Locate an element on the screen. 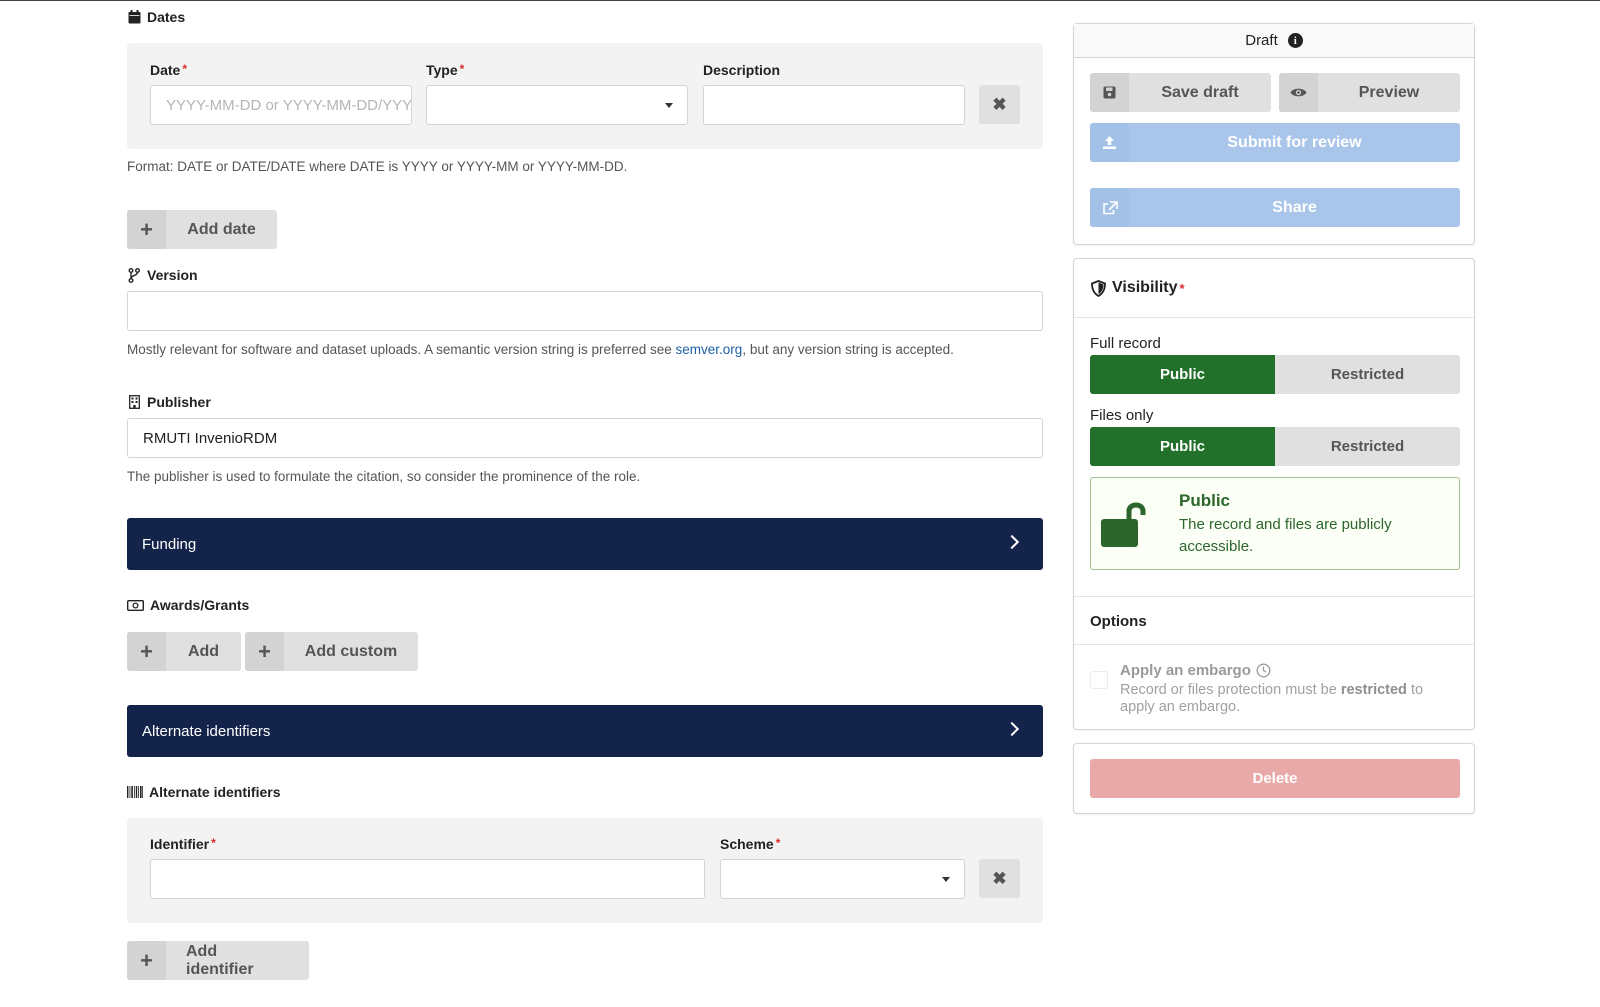 The image size is (1600, 1007). clock-icon is located at coordinates (1263, 670).